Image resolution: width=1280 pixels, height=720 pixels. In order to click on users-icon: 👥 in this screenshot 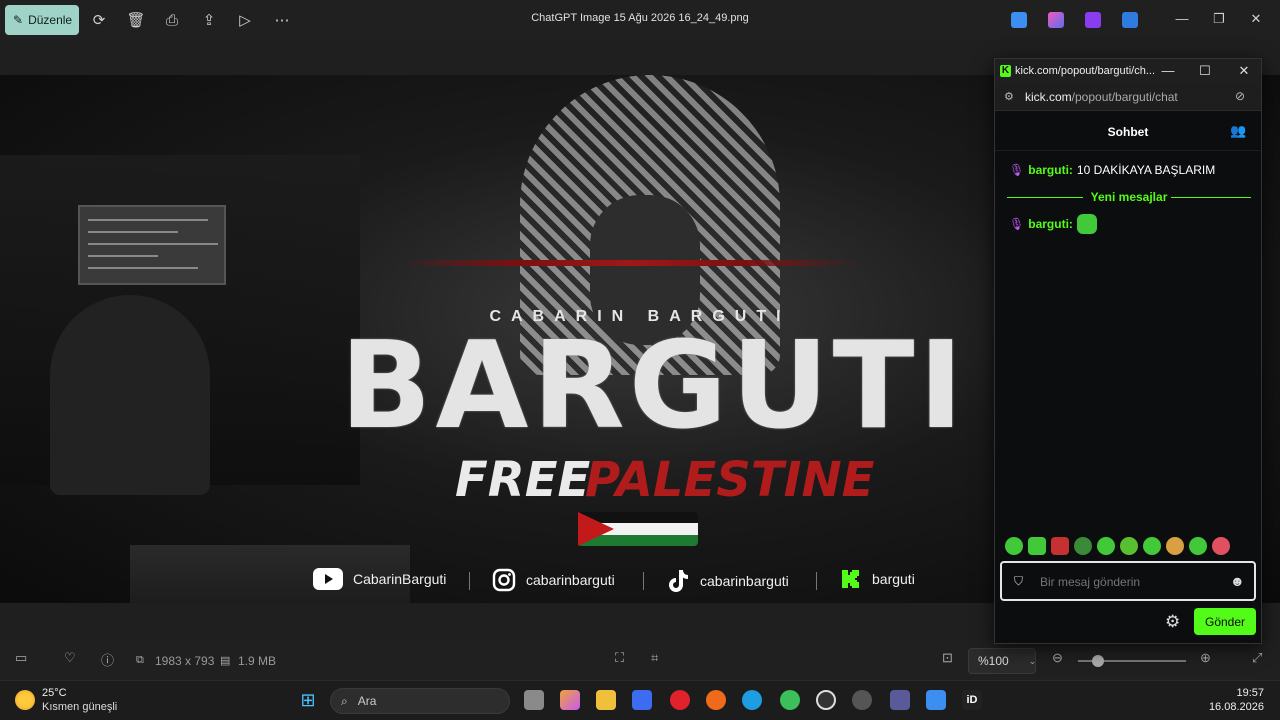, I will do `click(1238, 131)`.